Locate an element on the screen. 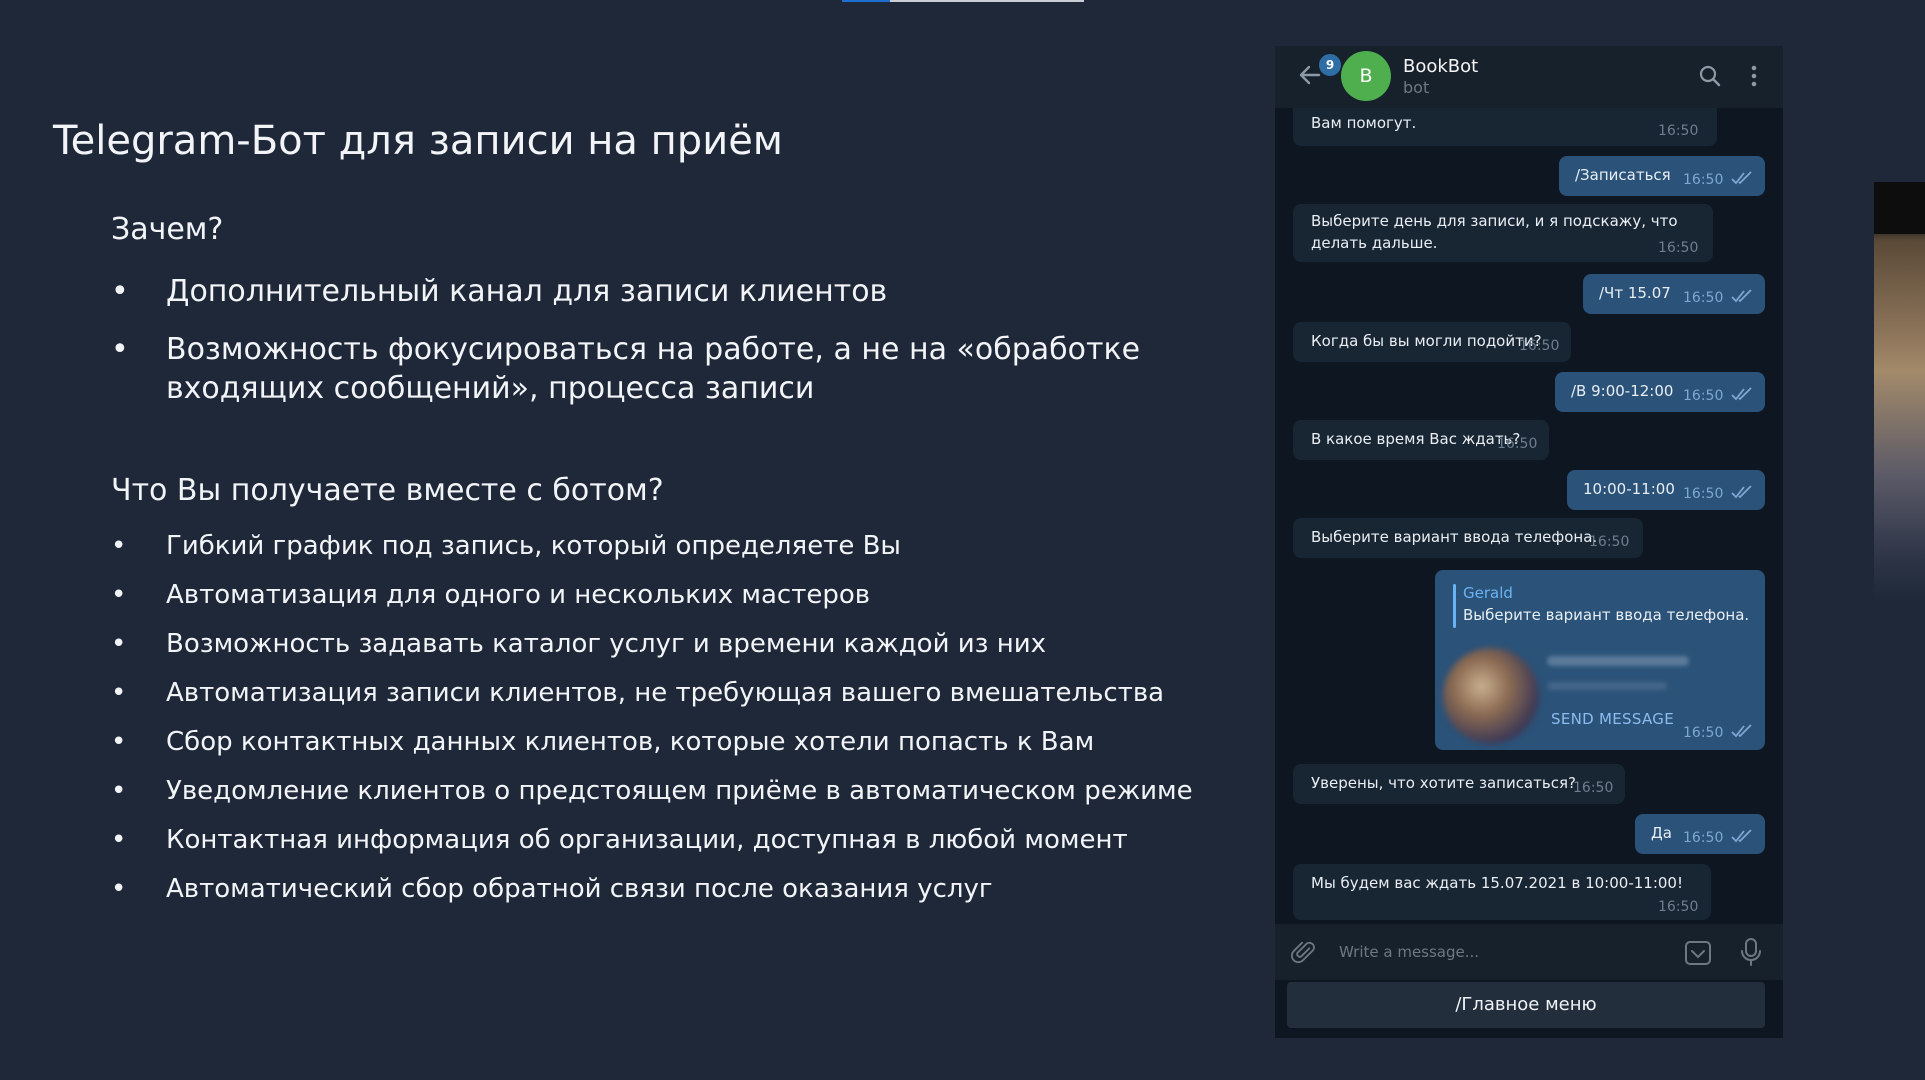 This screenshot has height=1080, width=1925. reply-author: Gerald is located at coordinates (1488, 593).